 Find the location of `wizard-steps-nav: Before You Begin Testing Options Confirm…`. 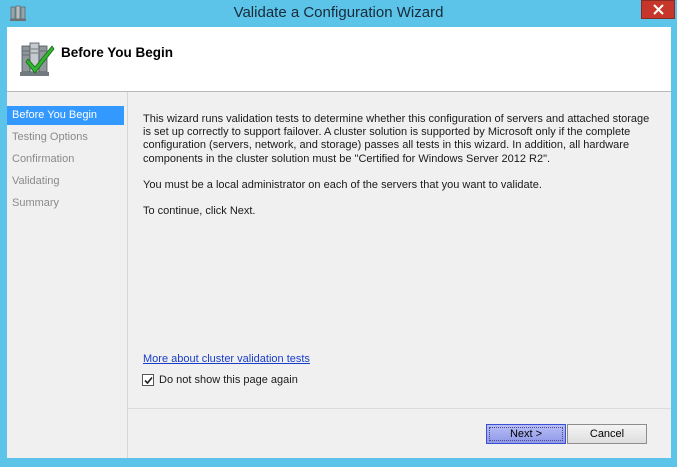

wizard-steps-nav: Before You Begin Testing Options Confirm… is located at coordinates (67, 275).